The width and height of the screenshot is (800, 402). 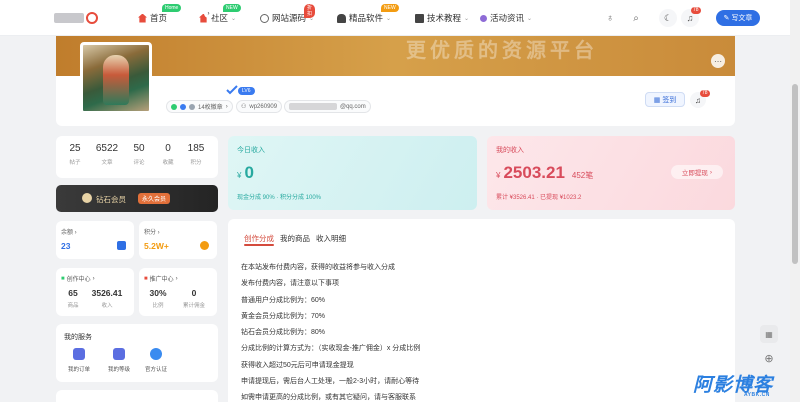 What do you see at coordinates (160, 14) in the screenshot?
I see `nav-item-home: 首页 Home` at bounding box center [160, 14].